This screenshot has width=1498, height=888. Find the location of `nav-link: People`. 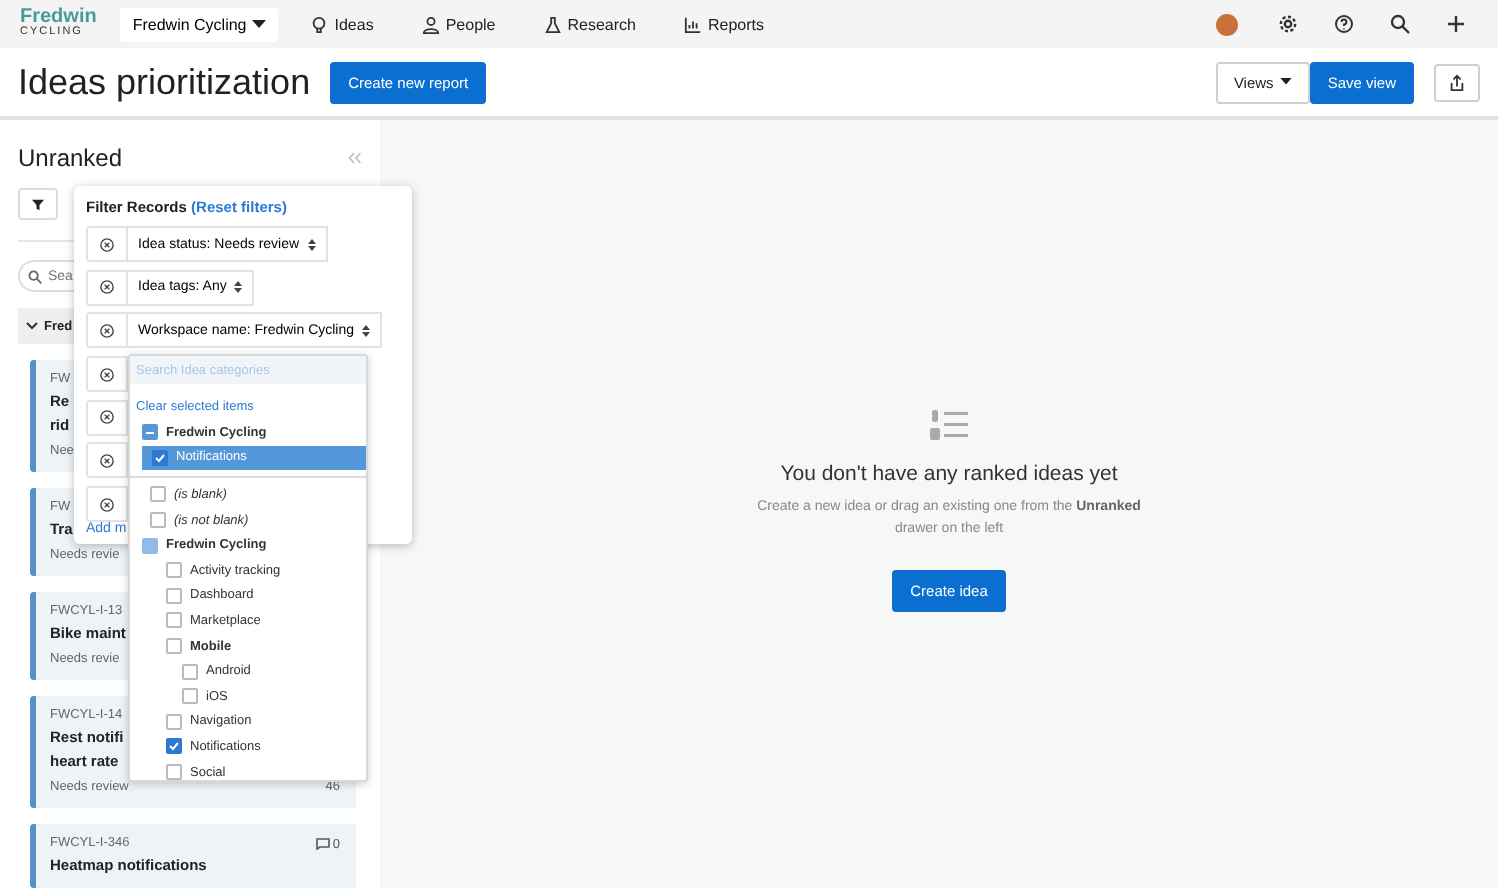

nav-link: People is located at coordinates (458, 24).